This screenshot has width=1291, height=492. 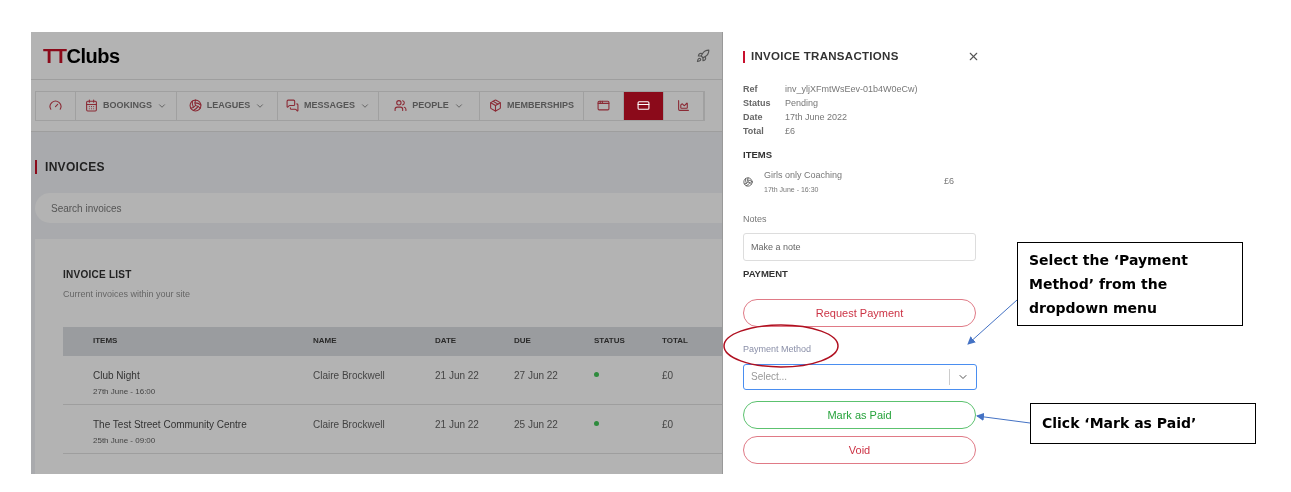 What do you see at coordinates (766, 274) in the screenshot?
I see `section-heading: PAYMENT` at bounding box center [766, 274].